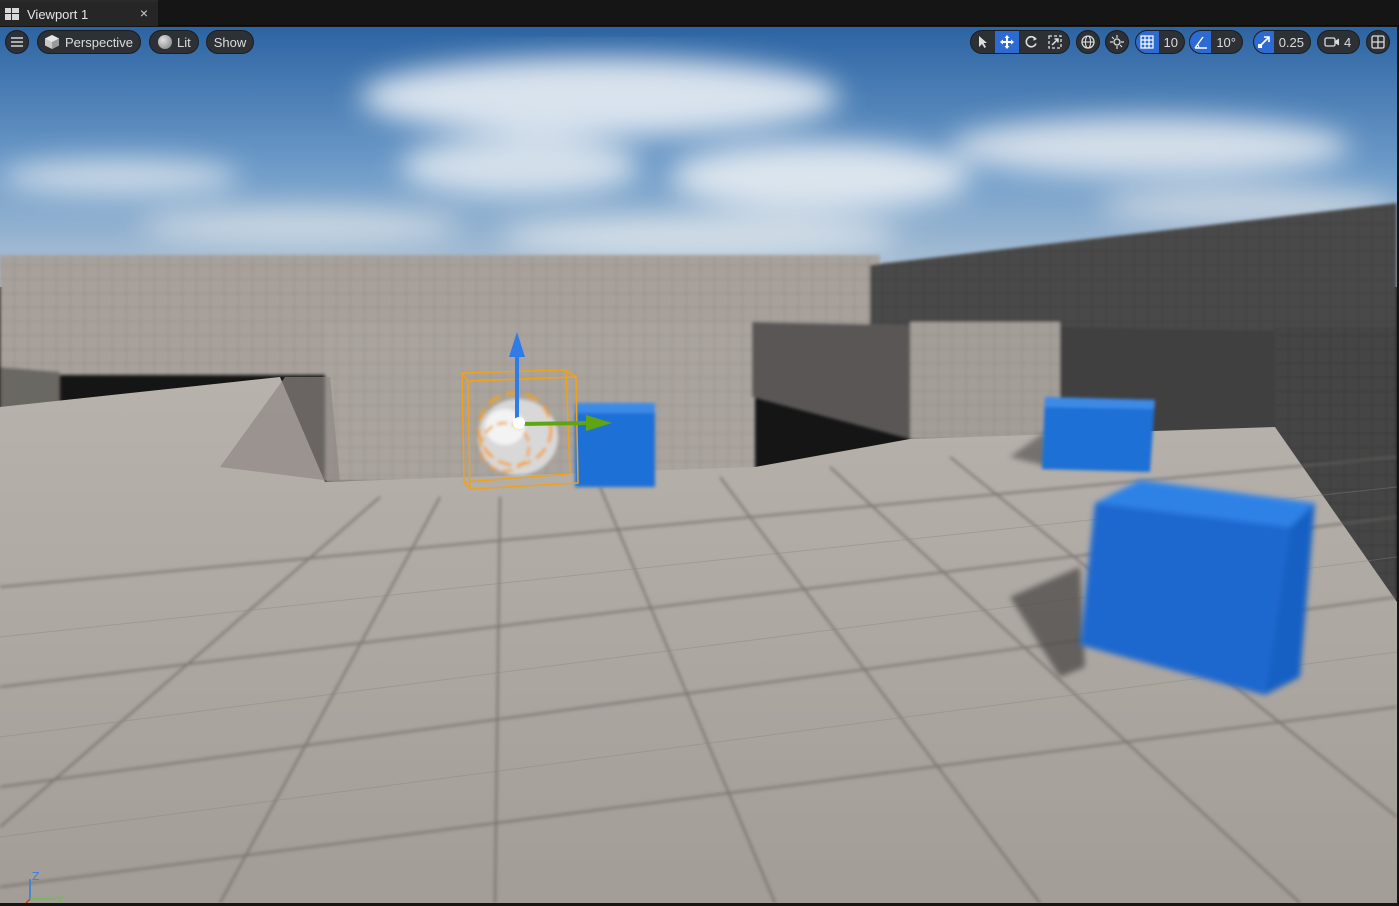  Describe the element at coordinates (699, 13) in the screenshot. I see `tab-bar: Viewport 1 ×` at that location.